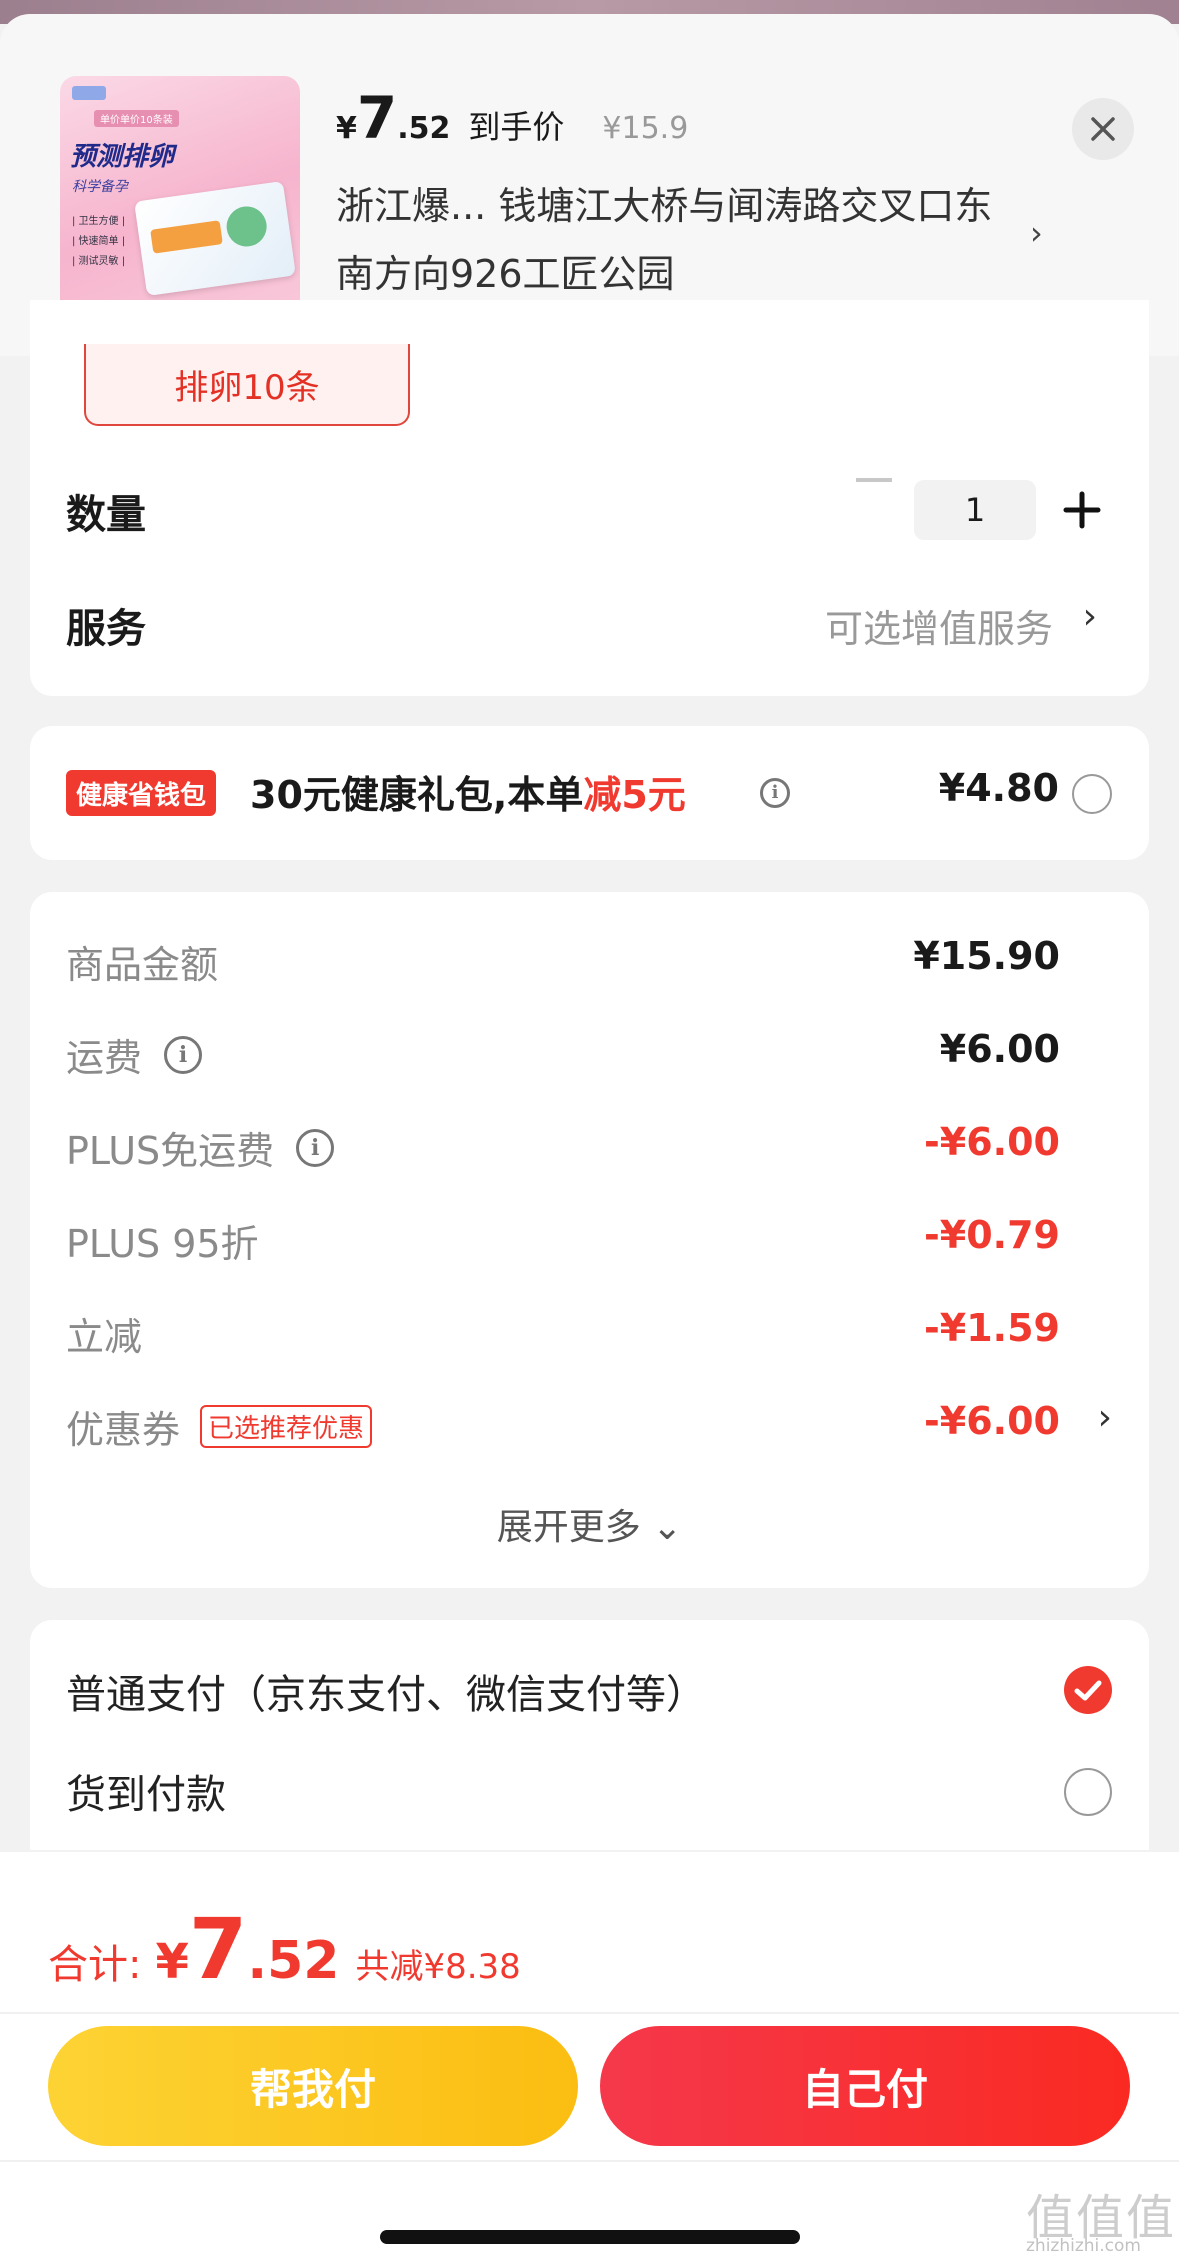 This screenshot has width=1179, height=2265. I want to click on watermark-url: zhizhizhi.com, so click(1083, 2246).